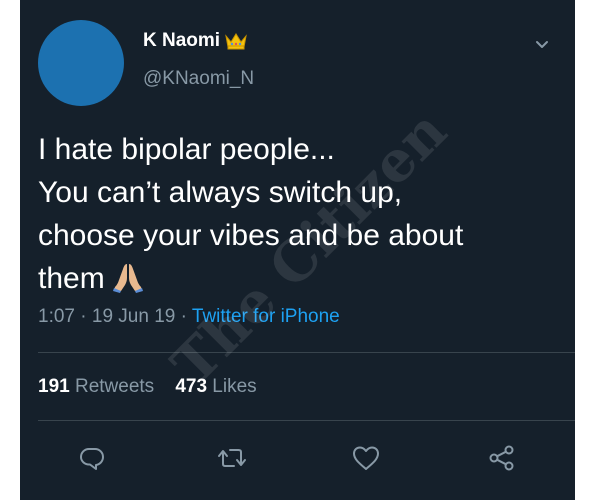 The image size is (596, 500). I want to click on retweet-button, so click(232, 458).